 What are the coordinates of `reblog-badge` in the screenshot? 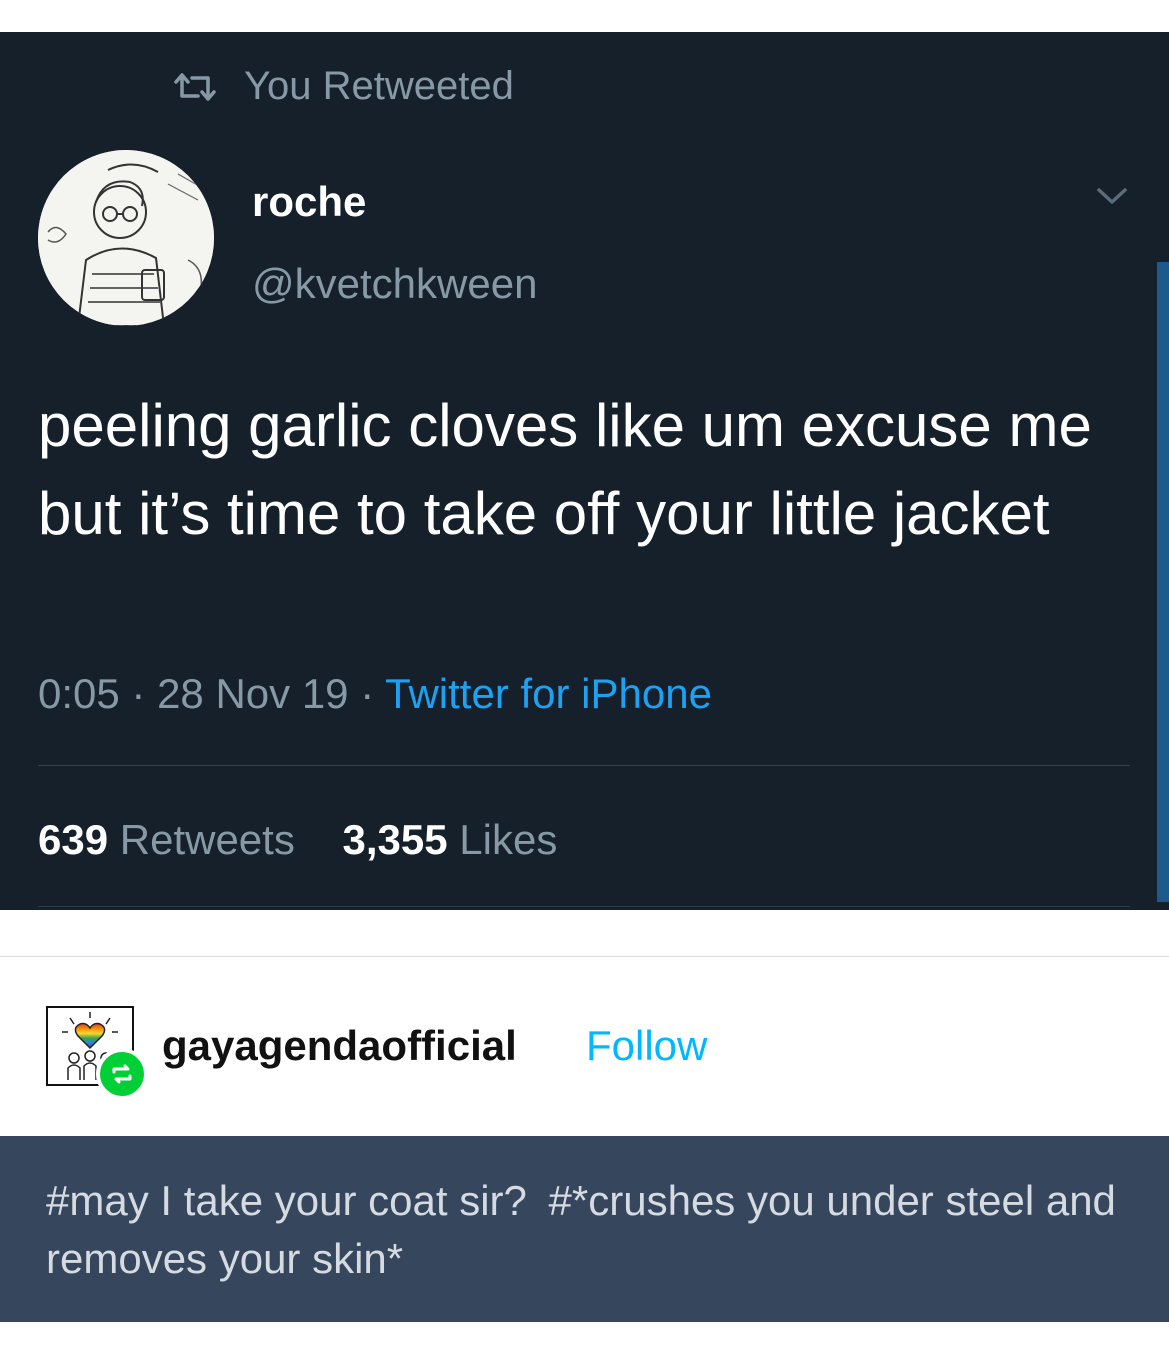 It's located at (122, 1074).